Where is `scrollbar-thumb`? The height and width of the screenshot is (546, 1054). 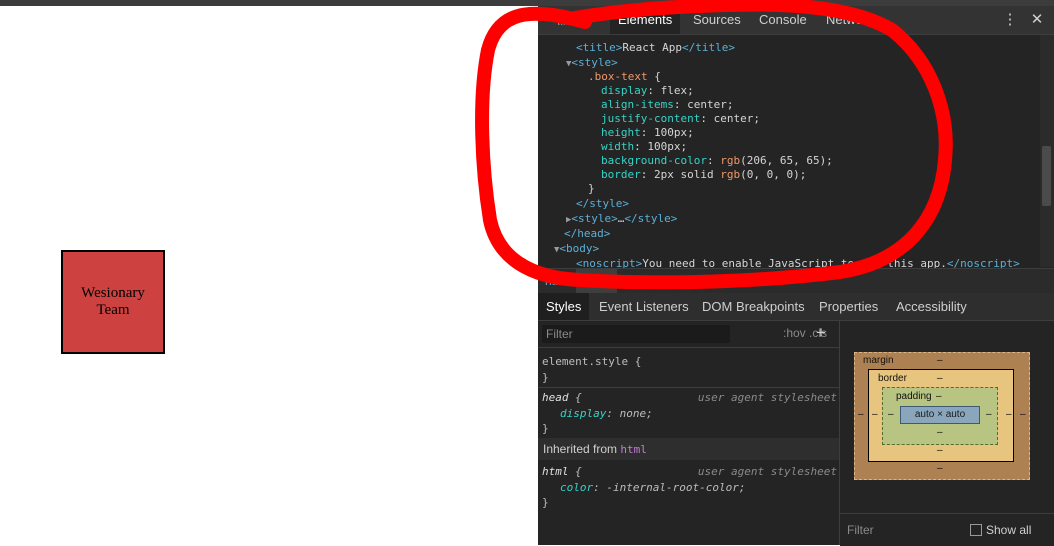
scrollbar-thumb is located at coordinates (1046, 176).